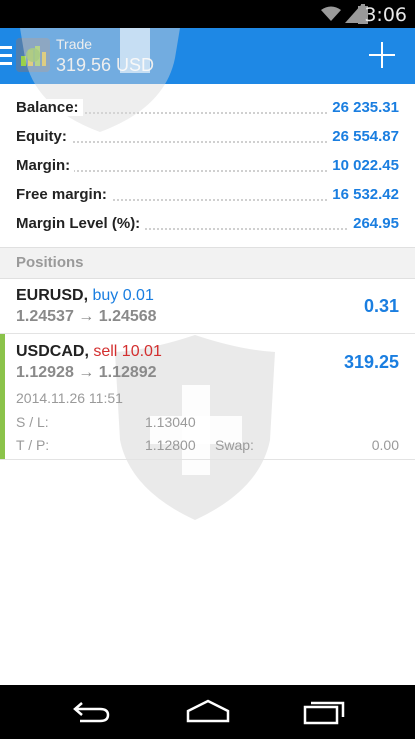  I want to click on positions-header-label: Positions, so click(50, 262).